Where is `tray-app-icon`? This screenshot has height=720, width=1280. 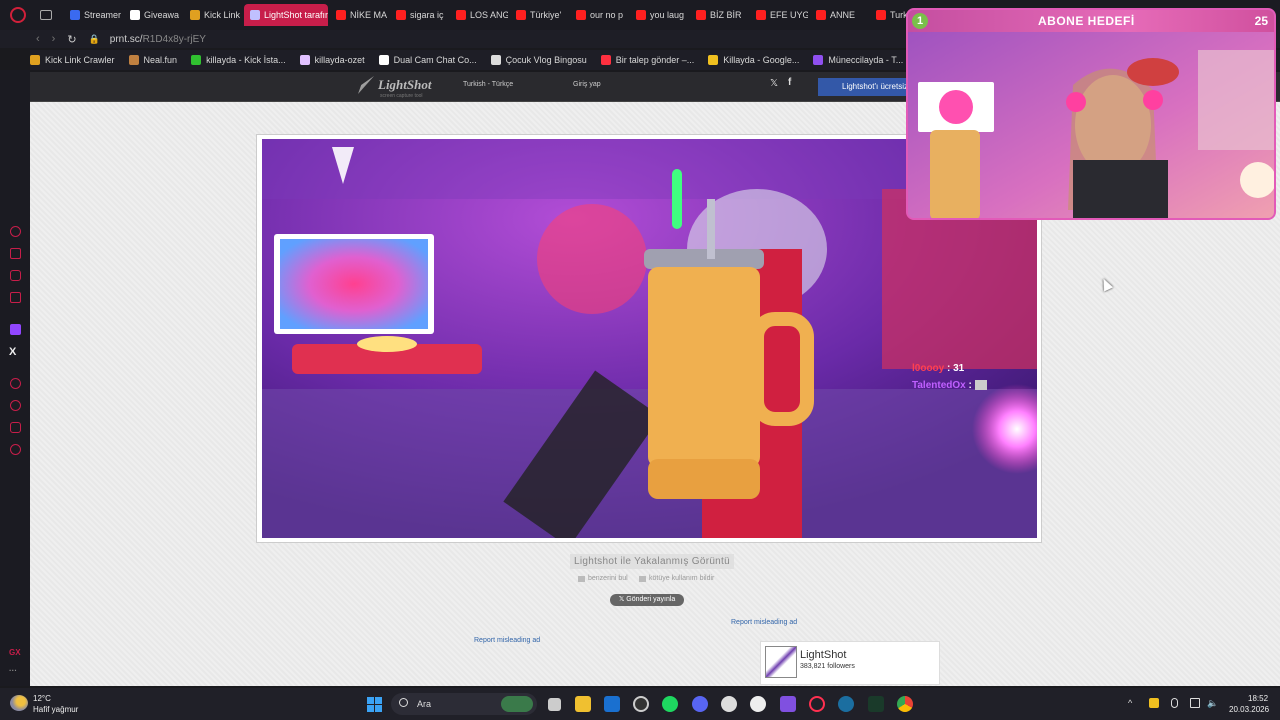 tray-app-icon is located at coordinates (1154, 703).